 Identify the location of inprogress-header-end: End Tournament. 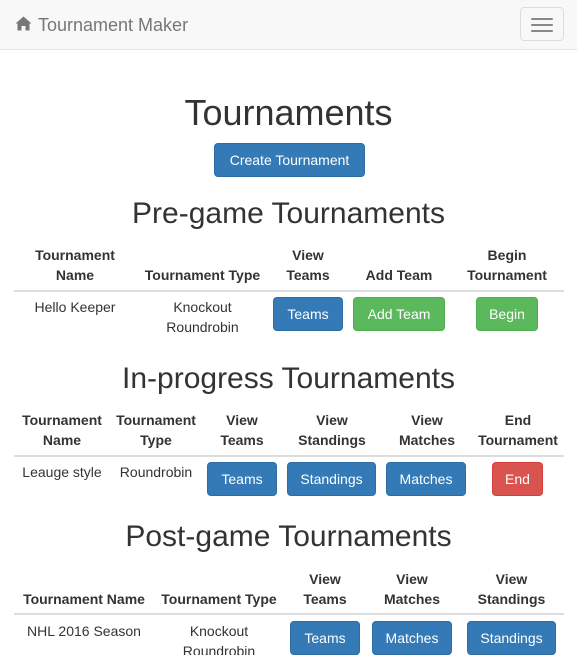
(518, 430).